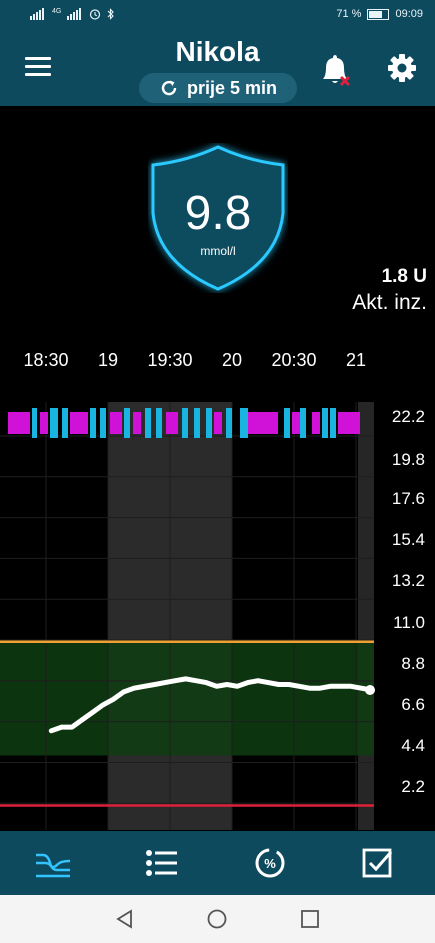 The height and width of the screenshot is (943, 435). What do you see at coordinates (409, 622) in the screenshot?
I see `y-tick-label: 11.0` at bounding box center [409, 622].